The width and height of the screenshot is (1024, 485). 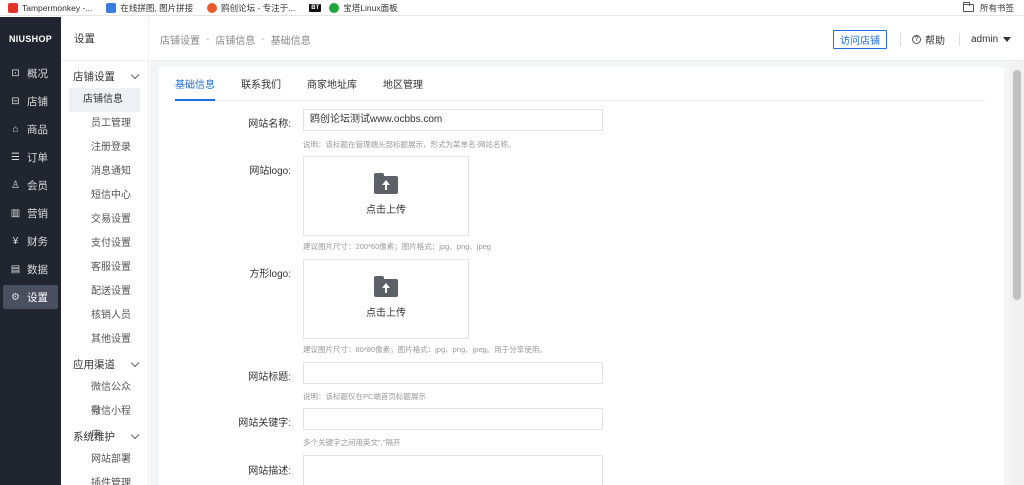 I want to click on site-name-input: 鸥创论坛测试www.ocbbs.com, so click(x=453, y=120).